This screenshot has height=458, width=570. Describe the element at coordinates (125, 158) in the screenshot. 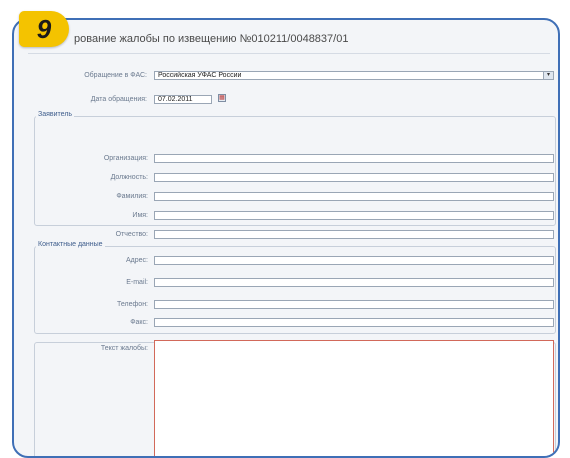

I see `organization-label: Организация:` at that location.